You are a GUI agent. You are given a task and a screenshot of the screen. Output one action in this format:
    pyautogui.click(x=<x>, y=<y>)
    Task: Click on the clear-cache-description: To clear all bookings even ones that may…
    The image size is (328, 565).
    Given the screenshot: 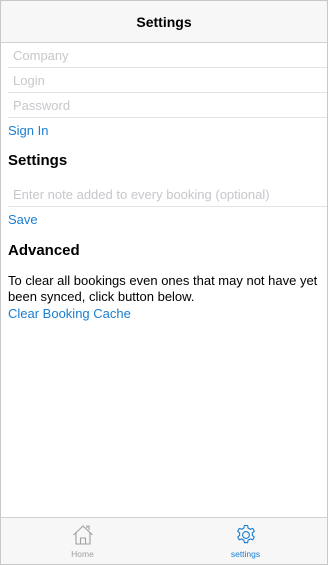 What is the action you would take?
    pyautogui.click(x=163, y=288)
    